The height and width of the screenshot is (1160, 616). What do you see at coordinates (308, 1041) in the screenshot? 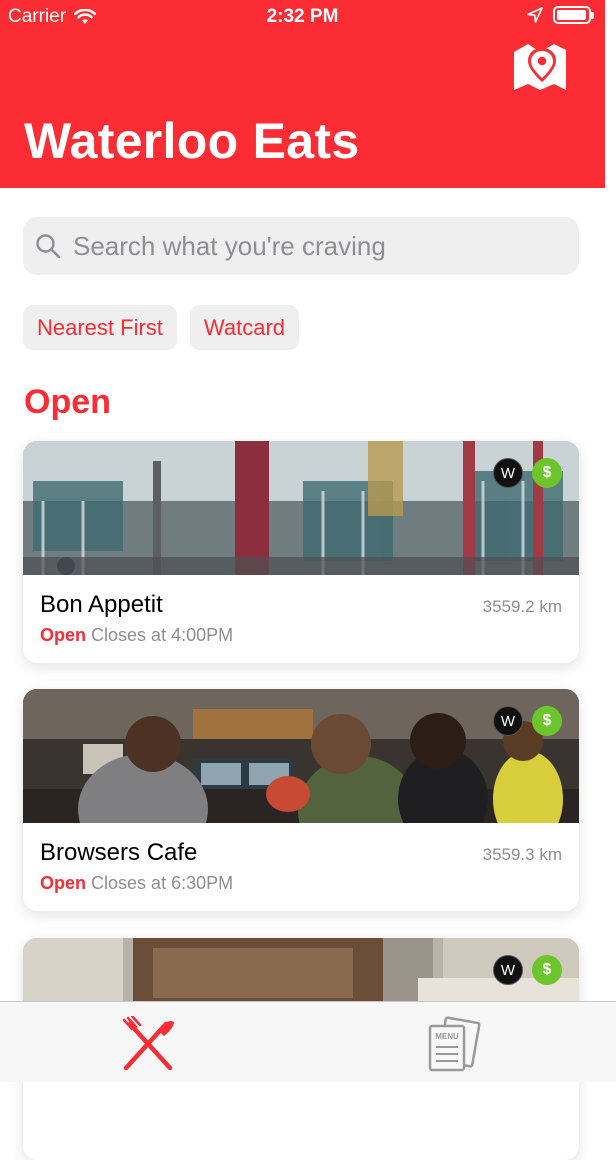
I see `tab-bar: MENU` at bounding box center [308, 1041].